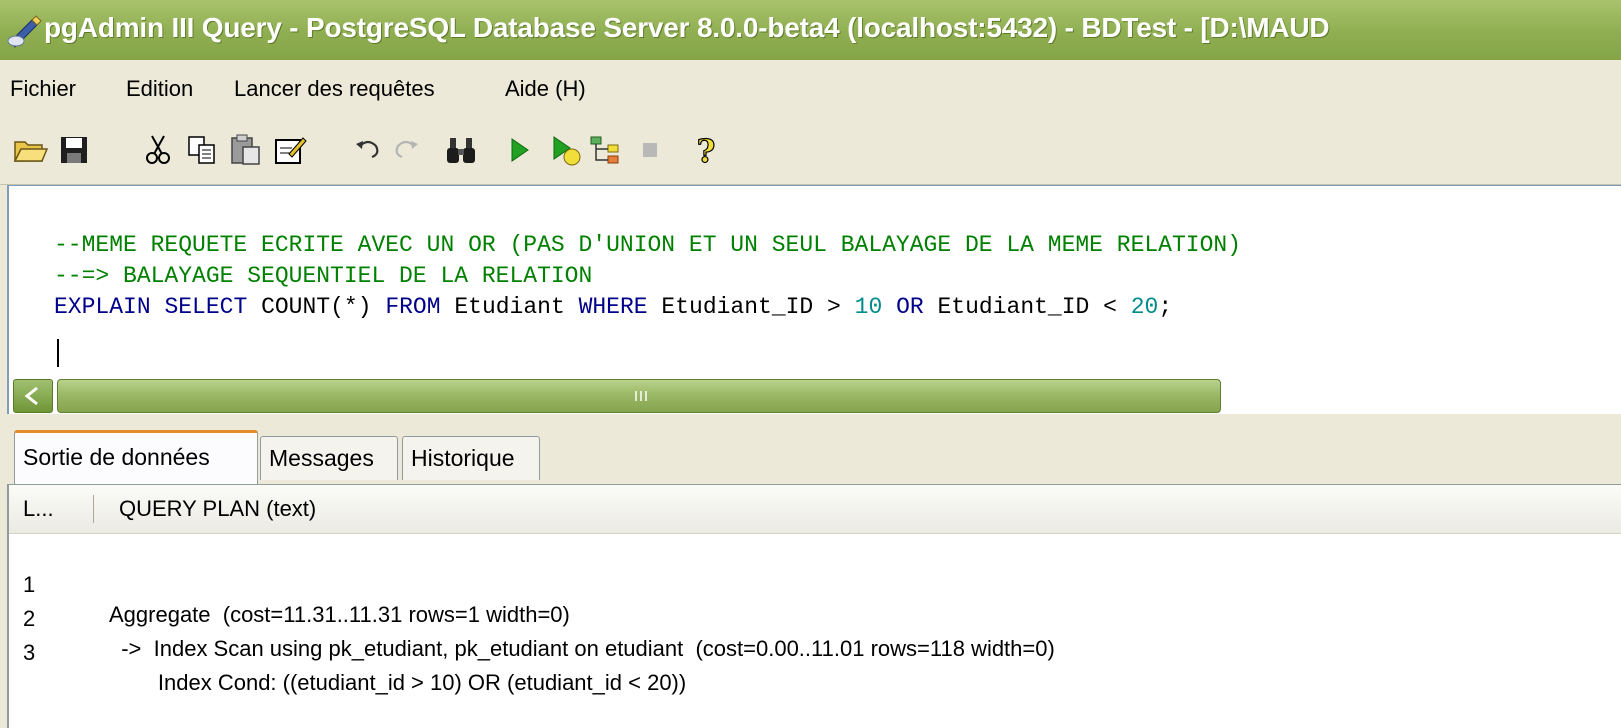  What do you see at coordinates (74, 150) in the screenshot?
I see `save-disk-icon` at bounding box center [74, 150].